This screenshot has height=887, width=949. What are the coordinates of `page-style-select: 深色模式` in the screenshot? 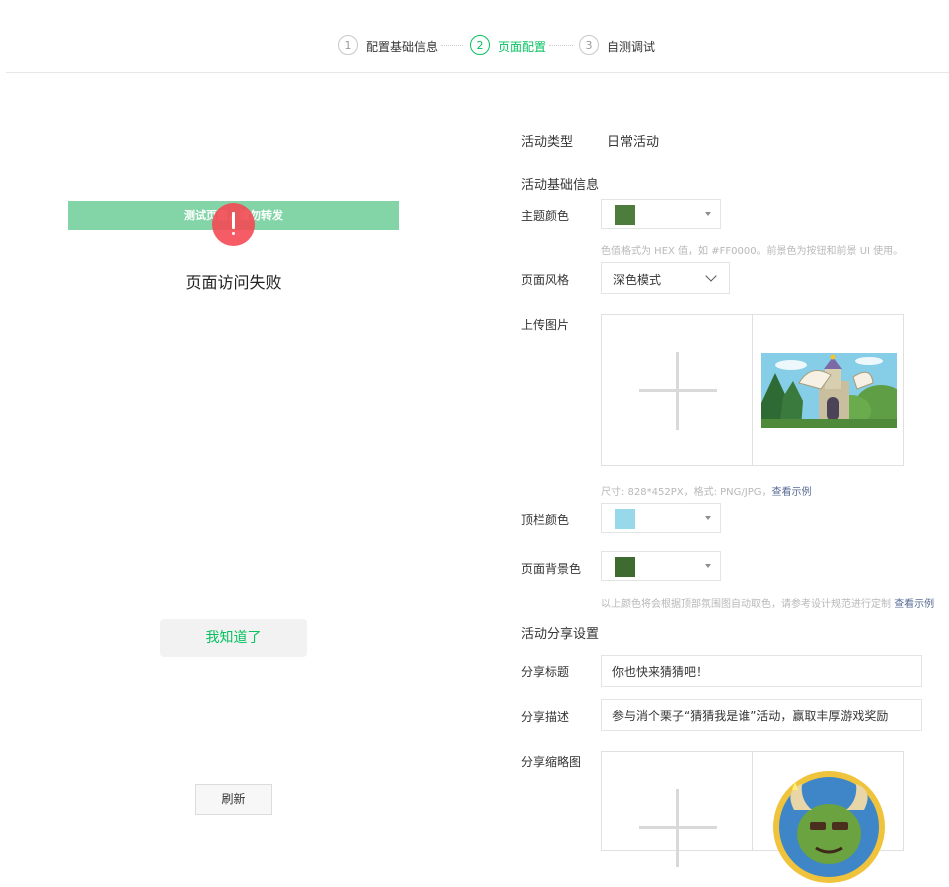 It's located at (665, 278).